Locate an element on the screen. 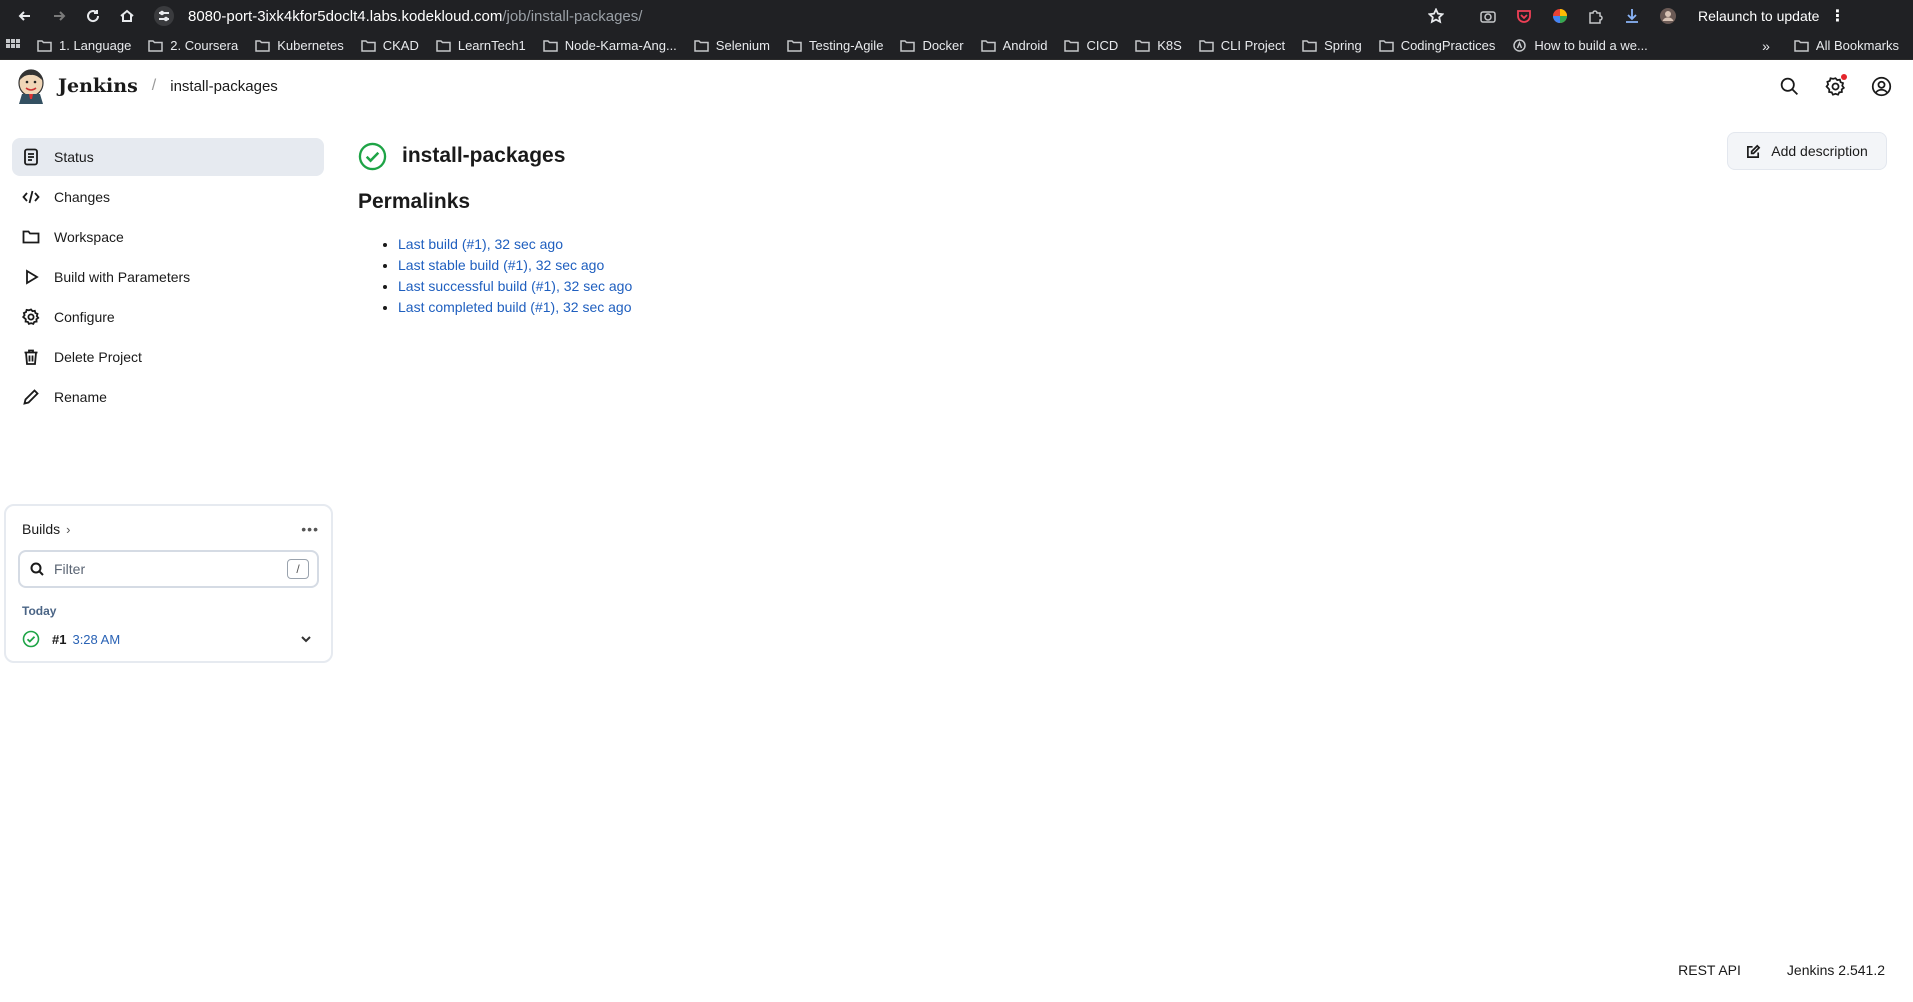 The image size is (1913, 1002). download-icon is located at coordinates (1632, 16).